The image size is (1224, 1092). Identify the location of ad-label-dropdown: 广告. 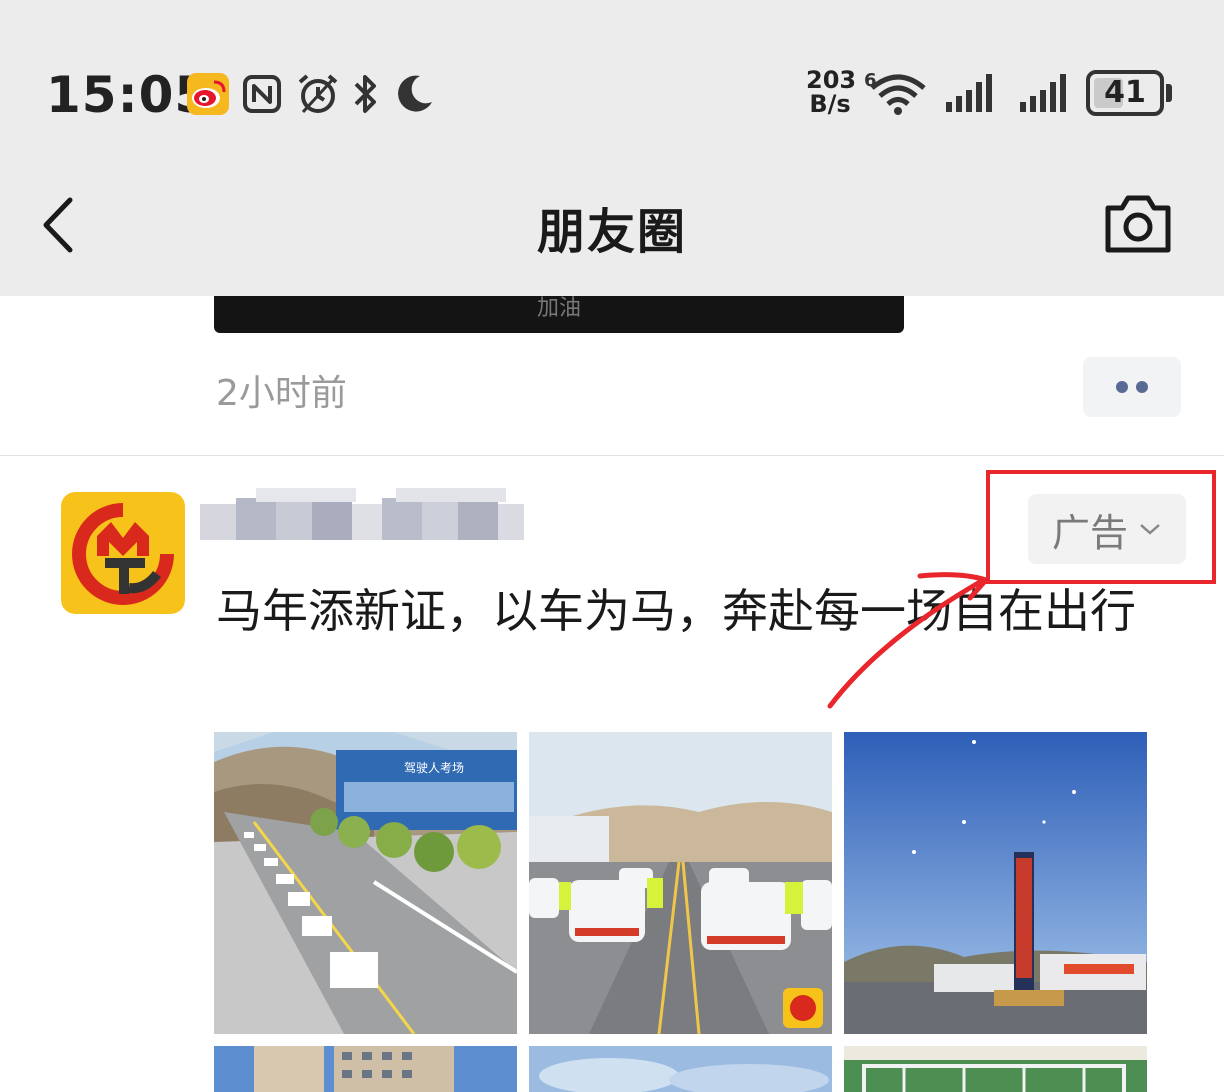
(1107, 529).